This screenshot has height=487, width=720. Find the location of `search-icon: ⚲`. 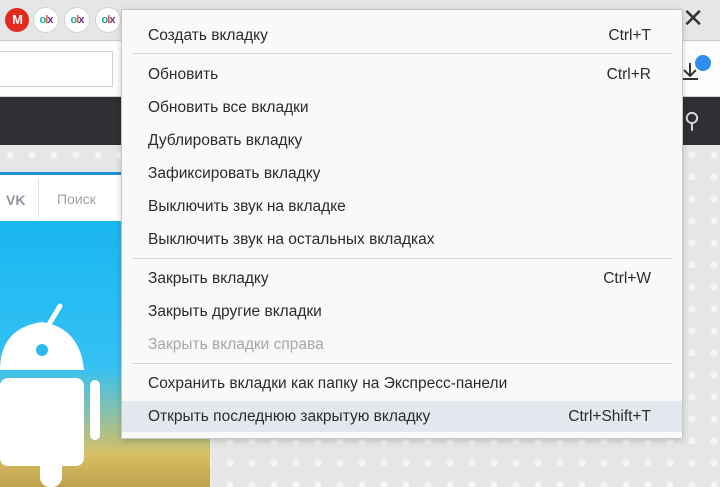

search-icon: ⚲ is located at coordinates (692, 121).